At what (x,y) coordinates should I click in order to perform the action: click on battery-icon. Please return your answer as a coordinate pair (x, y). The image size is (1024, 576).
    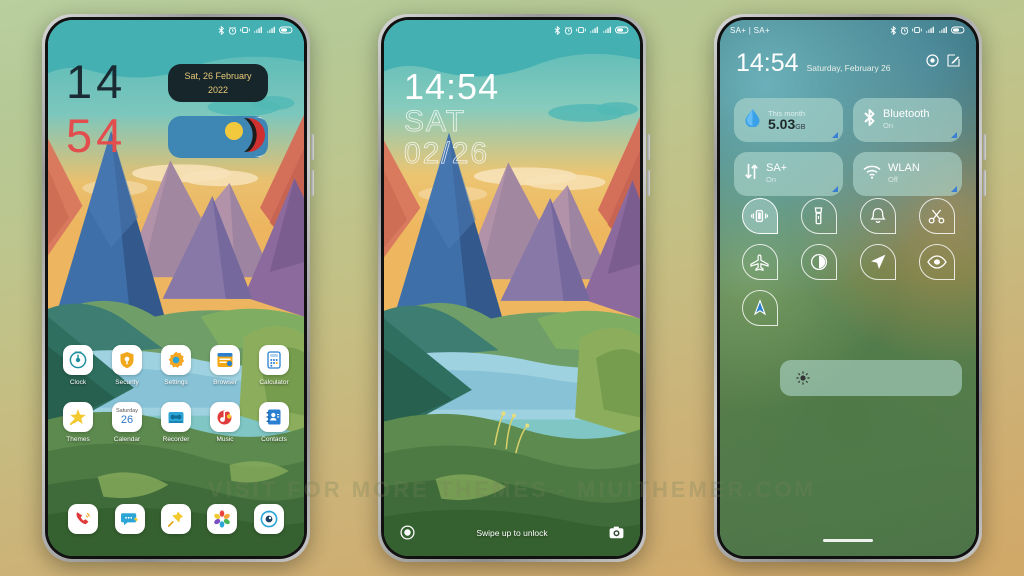
    Looking at the image, I should click on (958, 30).